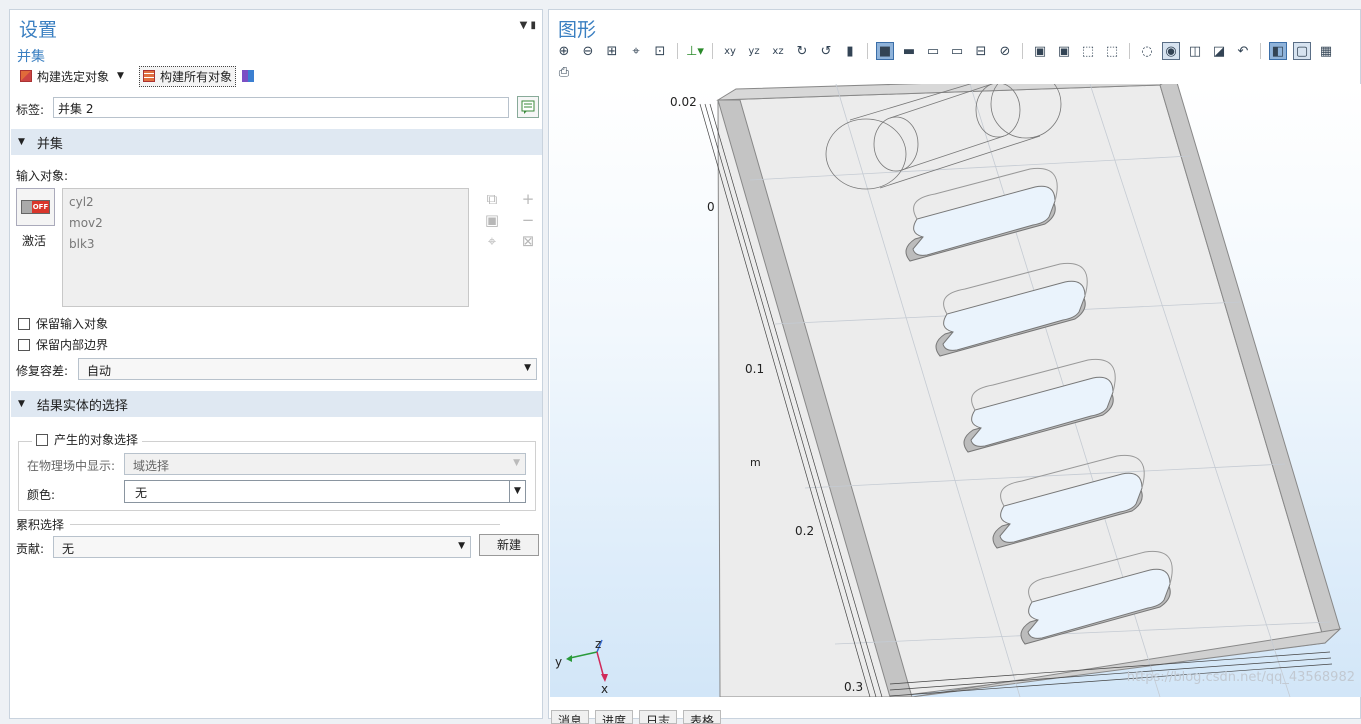  I want to click on build-all-button: 构建所有对象, so click(187, 76).